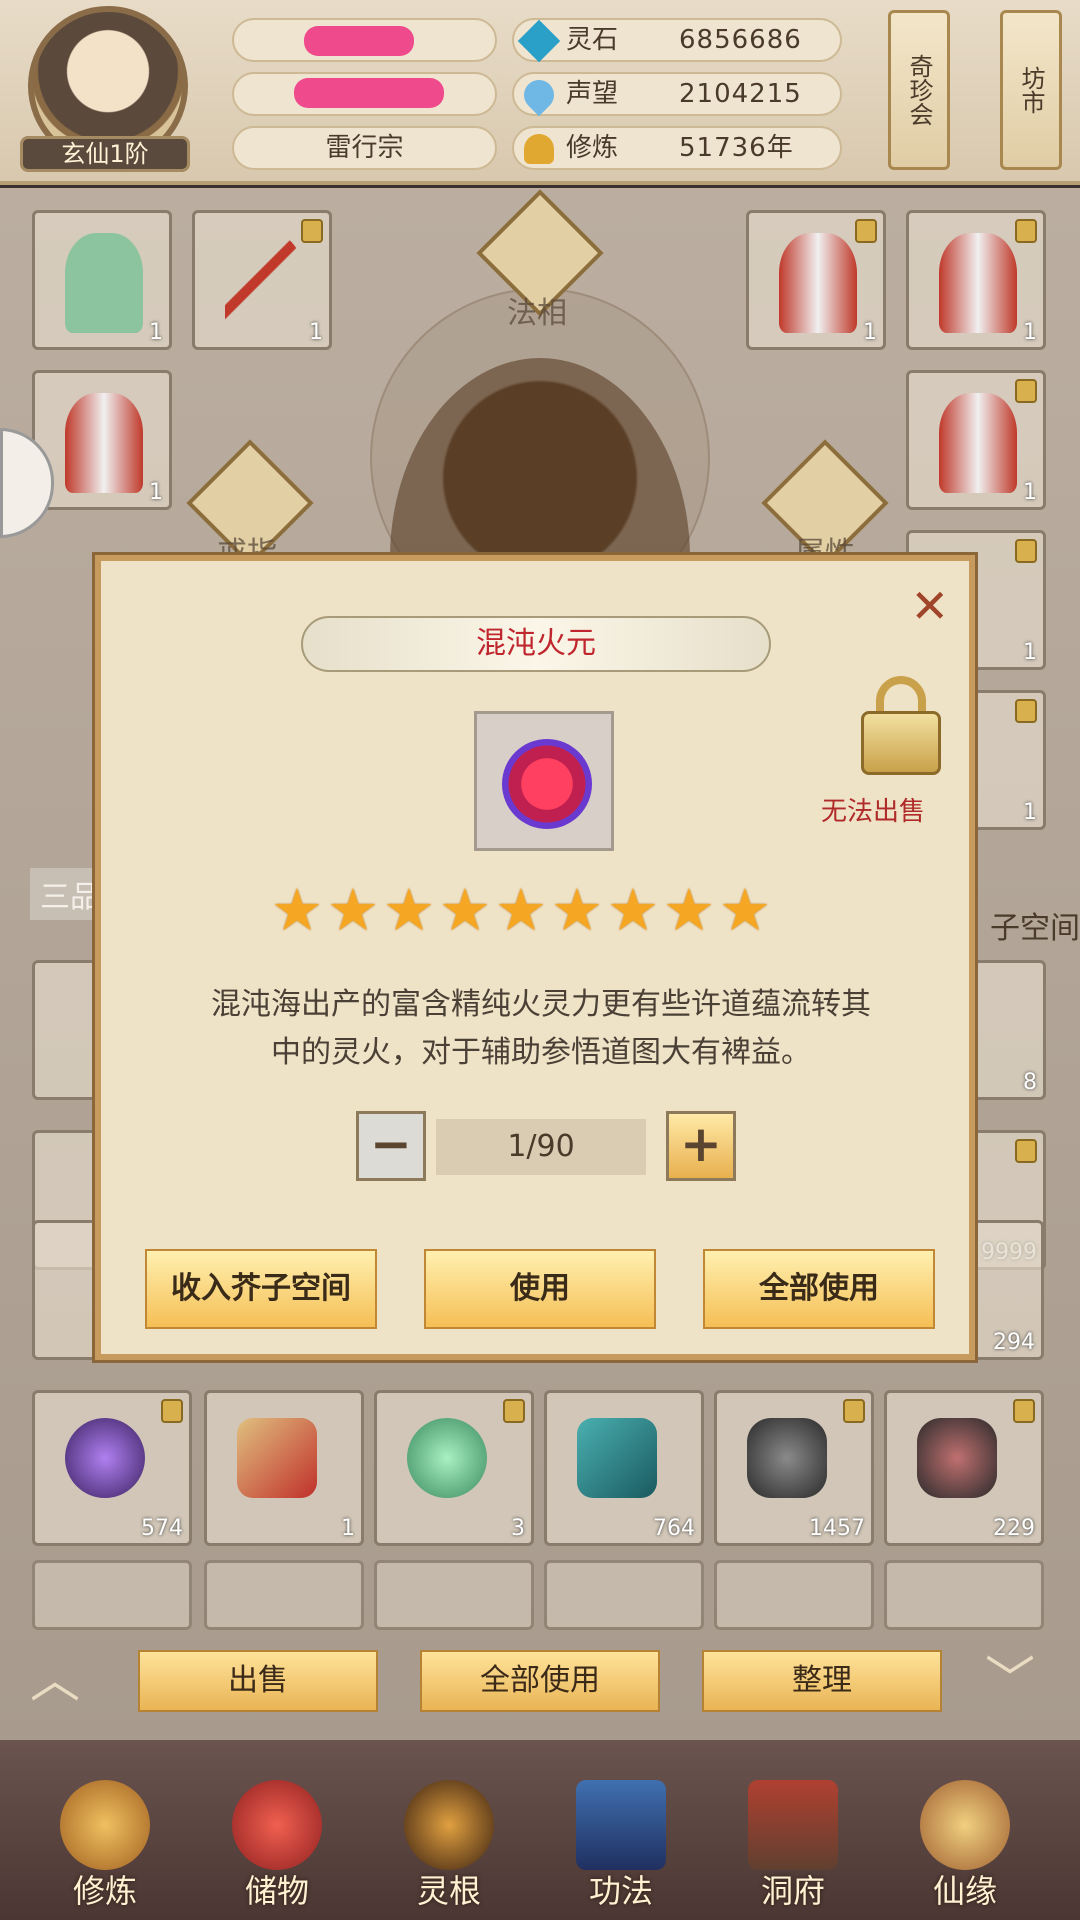  What do you see at coordinates (792, 1891) in the screenshot?
I see `nav-label: 洞府` at bounding box center [792, 1891].